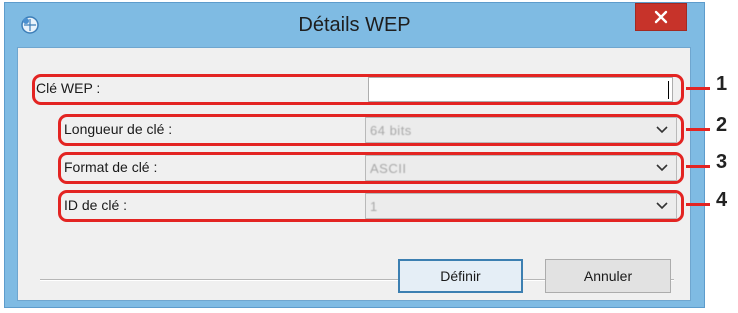 This screenshot has width=738, height=313. Describe the element at coordinates (111, 167) in the screenshot. I see `key-format-label: Format de clé :` at that location.